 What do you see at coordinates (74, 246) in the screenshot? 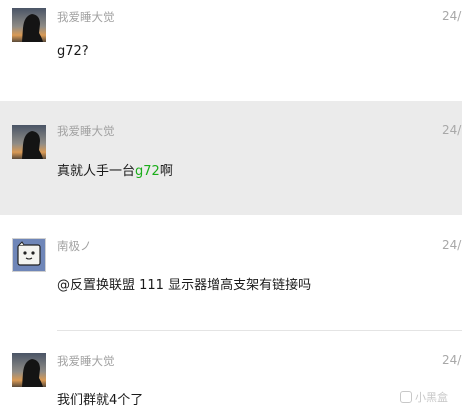
I see `sender-name: 南极ノ` at bounding box center [74, 246].